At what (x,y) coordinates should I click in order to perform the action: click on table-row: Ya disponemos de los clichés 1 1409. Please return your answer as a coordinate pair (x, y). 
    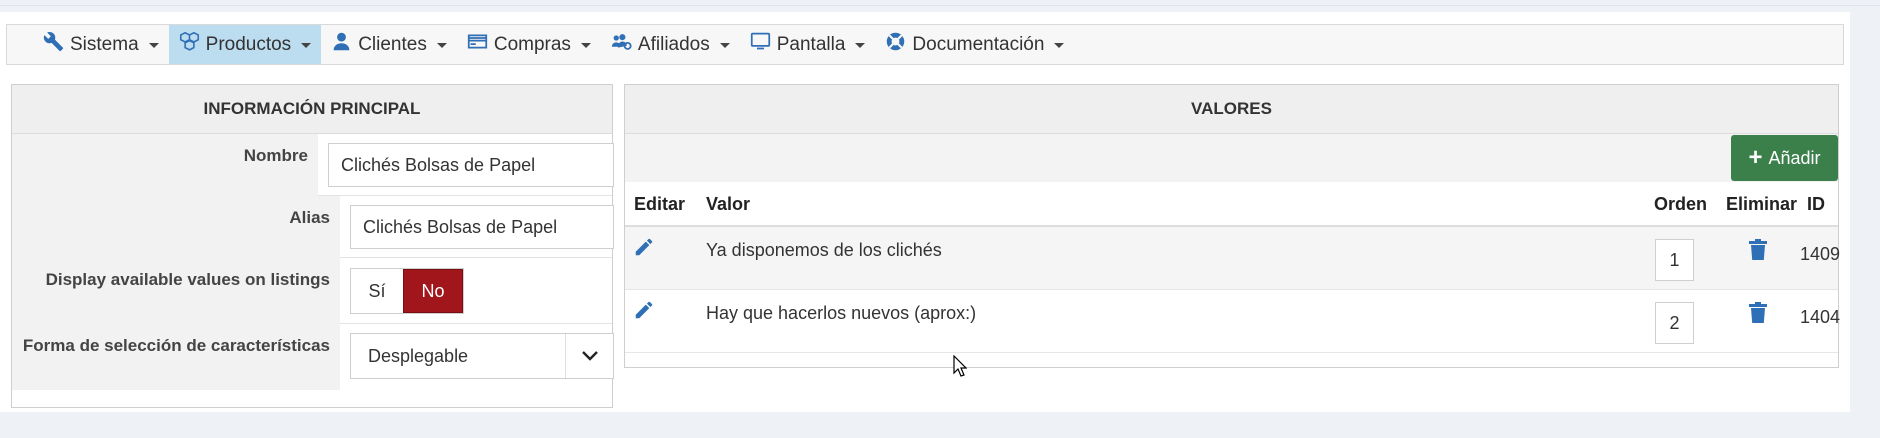
    Looking at the image, I should click on (1233, 258).